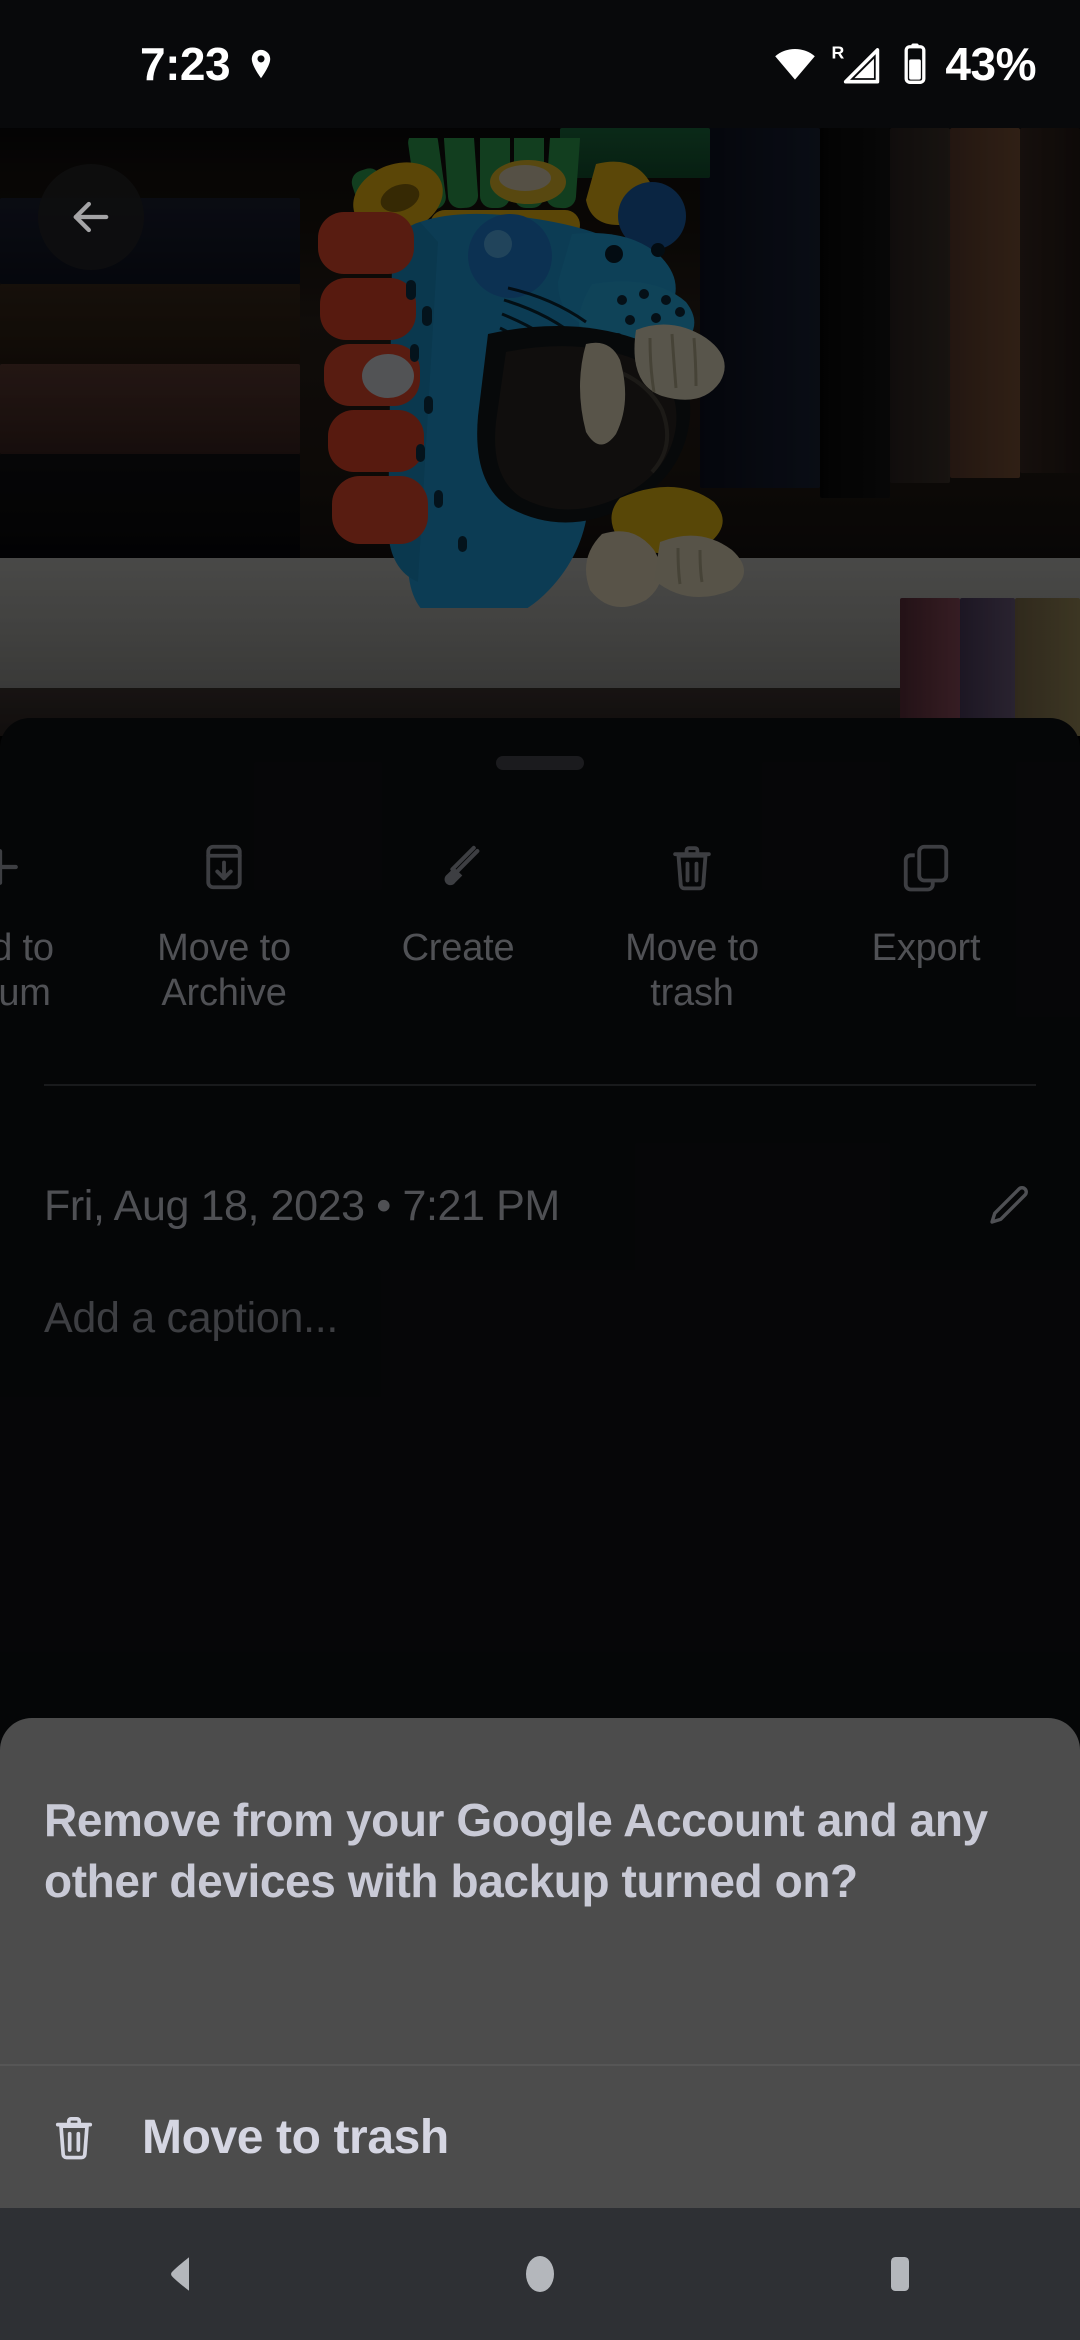 Image resolution: width=1080 pixels, height=2340 pixels. Describe the element at coordinates (185, 64) in the screenshot. I see `status-time: 7:23` at that location.